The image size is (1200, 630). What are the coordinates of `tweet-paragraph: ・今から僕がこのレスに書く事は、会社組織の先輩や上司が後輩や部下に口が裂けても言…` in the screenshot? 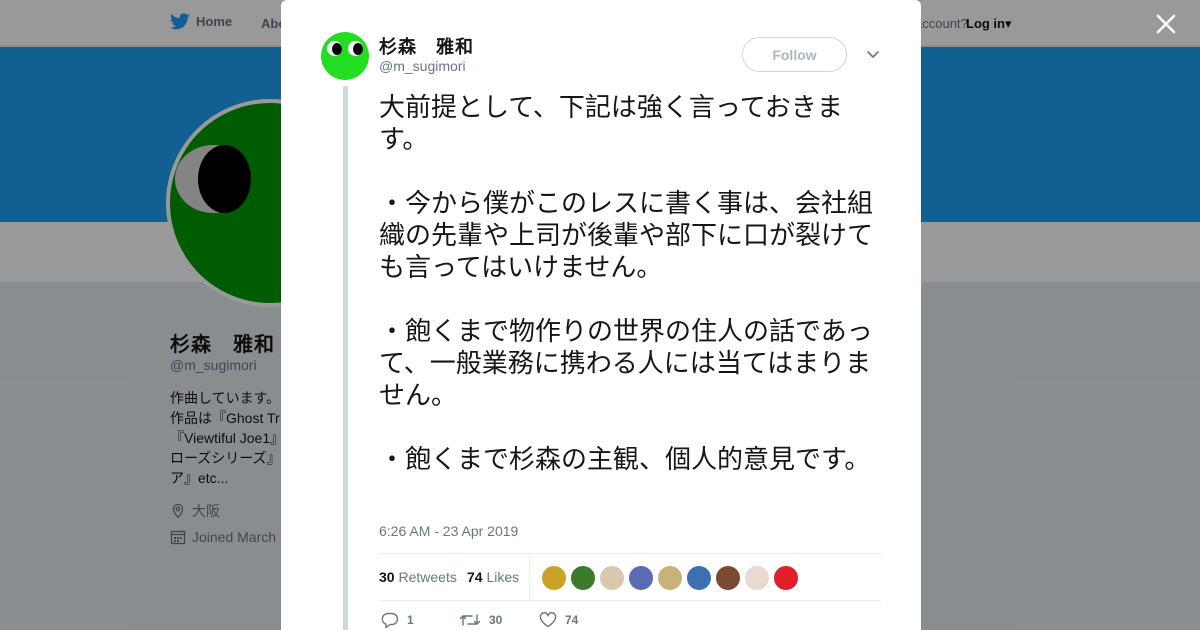 It's located at (626, 236).